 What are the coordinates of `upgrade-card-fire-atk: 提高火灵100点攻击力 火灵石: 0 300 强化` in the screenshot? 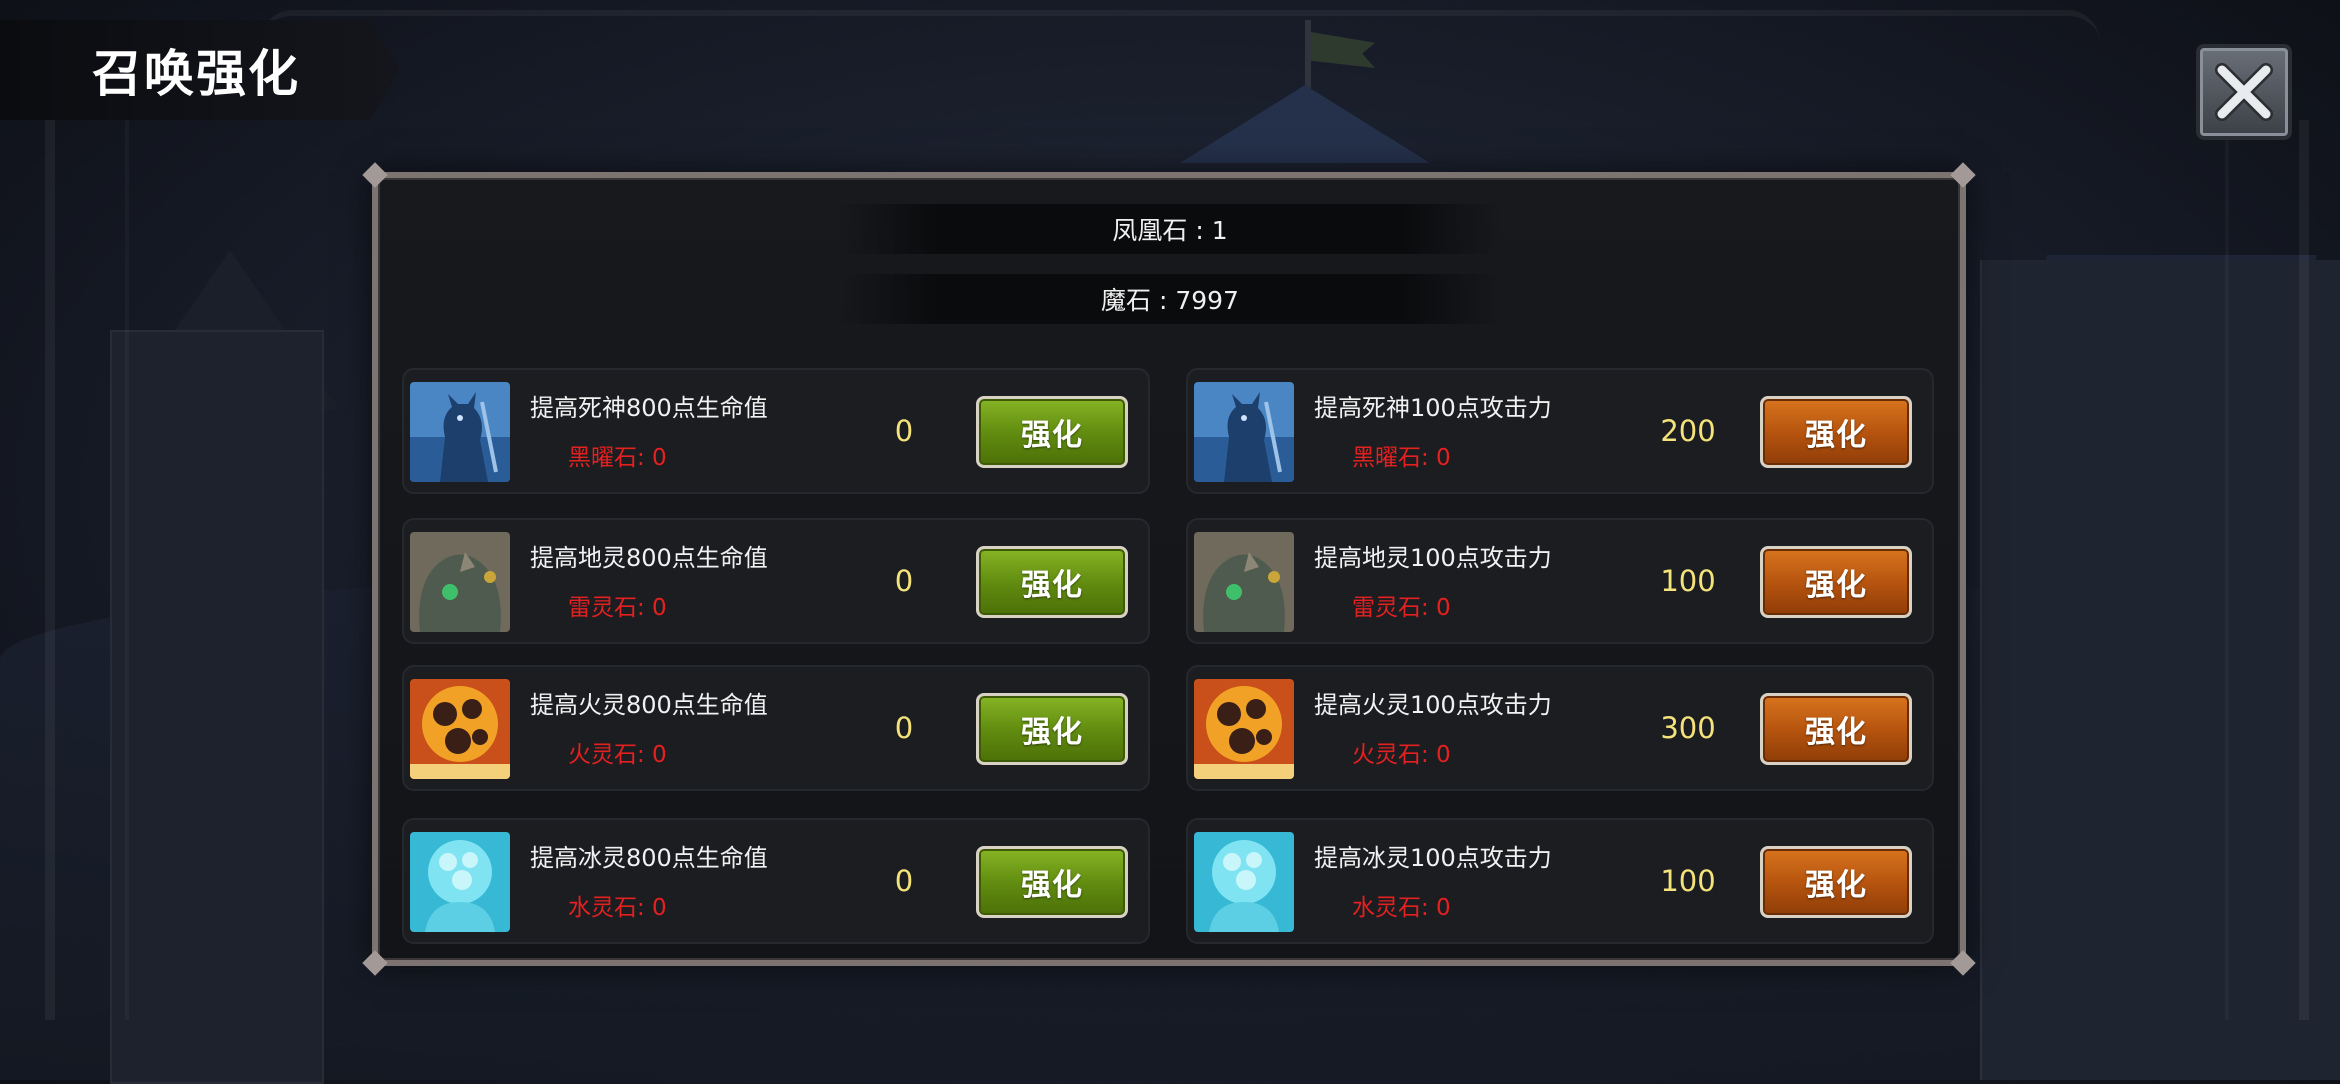 It's located at (1560, 728).